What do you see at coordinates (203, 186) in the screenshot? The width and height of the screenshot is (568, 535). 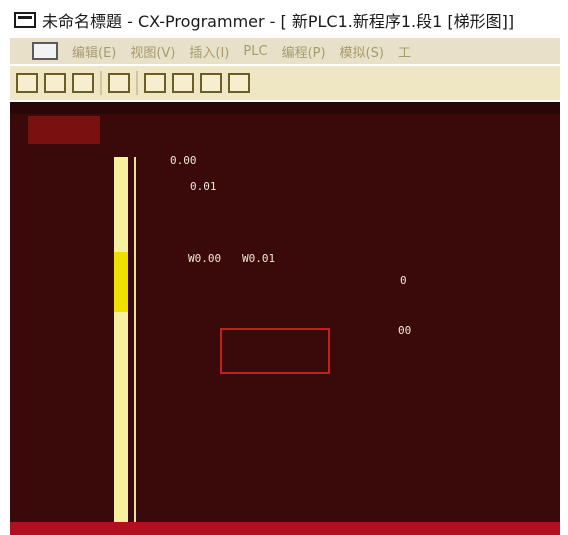 I see `contact-label: 0.01` at bounding box center [203, 186].